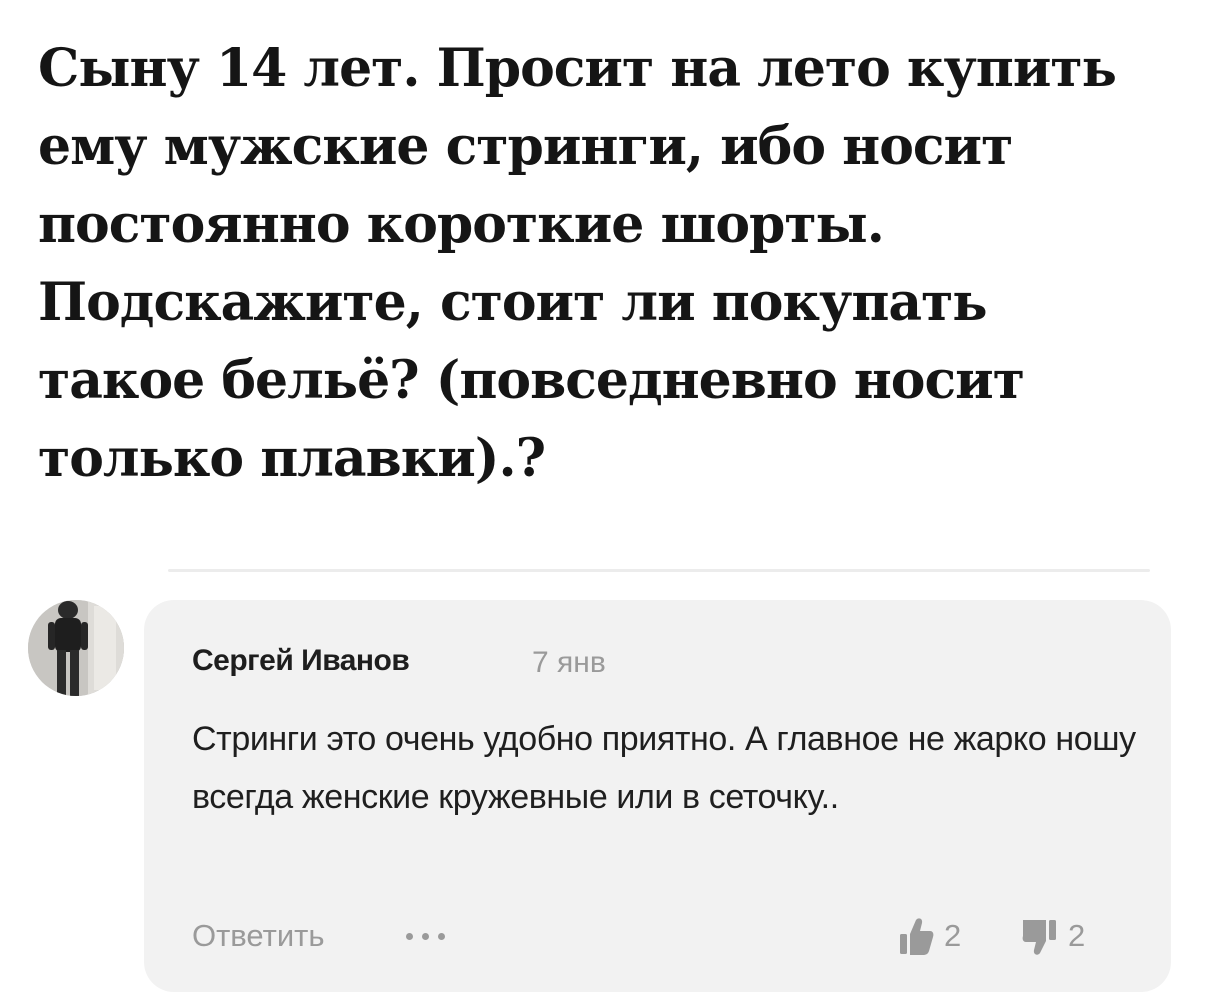  Describe the element at coordinates (258, 936) in the screenshot. I see `reply-button: Ответить` at that location.